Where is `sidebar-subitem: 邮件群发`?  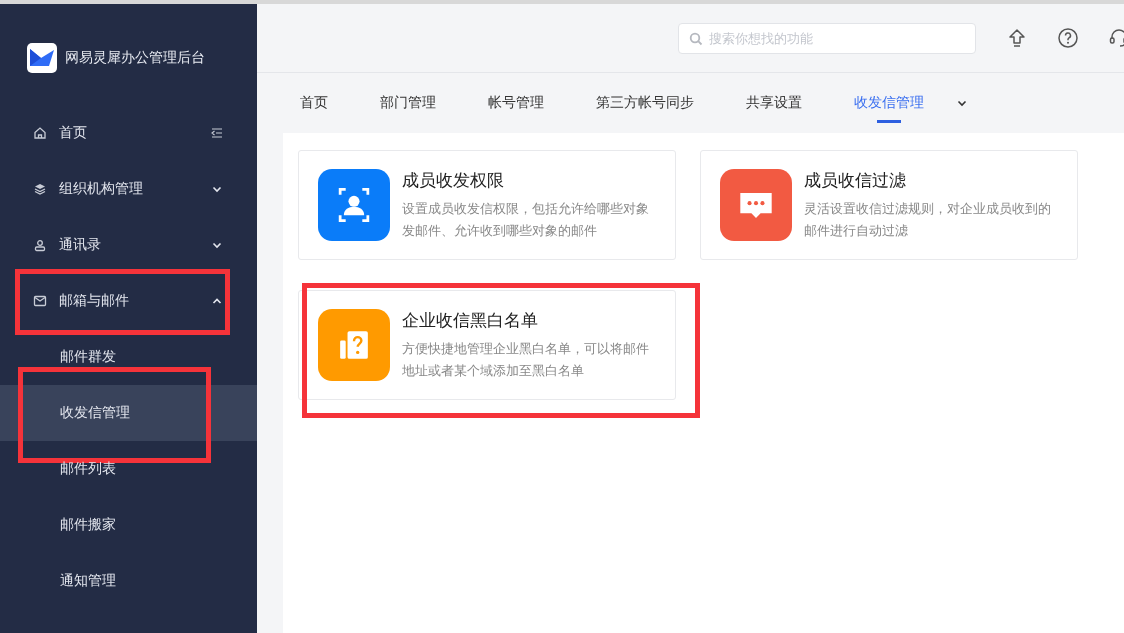 sidebar-subitem: 邮件群发 is located at coordinates (128, 357).